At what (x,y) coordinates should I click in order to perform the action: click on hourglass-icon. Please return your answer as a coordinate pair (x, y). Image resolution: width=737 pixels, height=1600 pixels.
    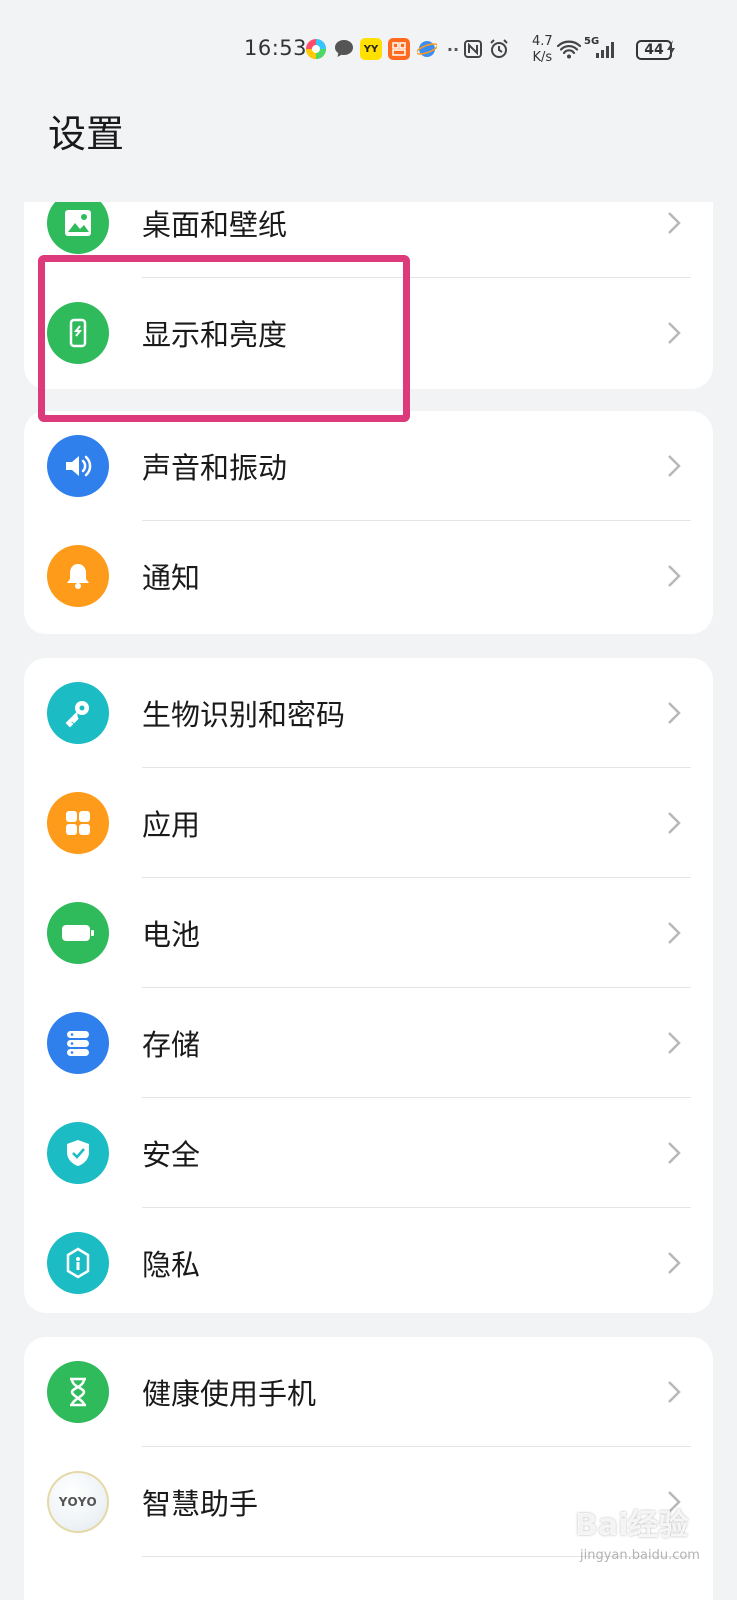
    Looking at the image, I should click on (78, 1392).